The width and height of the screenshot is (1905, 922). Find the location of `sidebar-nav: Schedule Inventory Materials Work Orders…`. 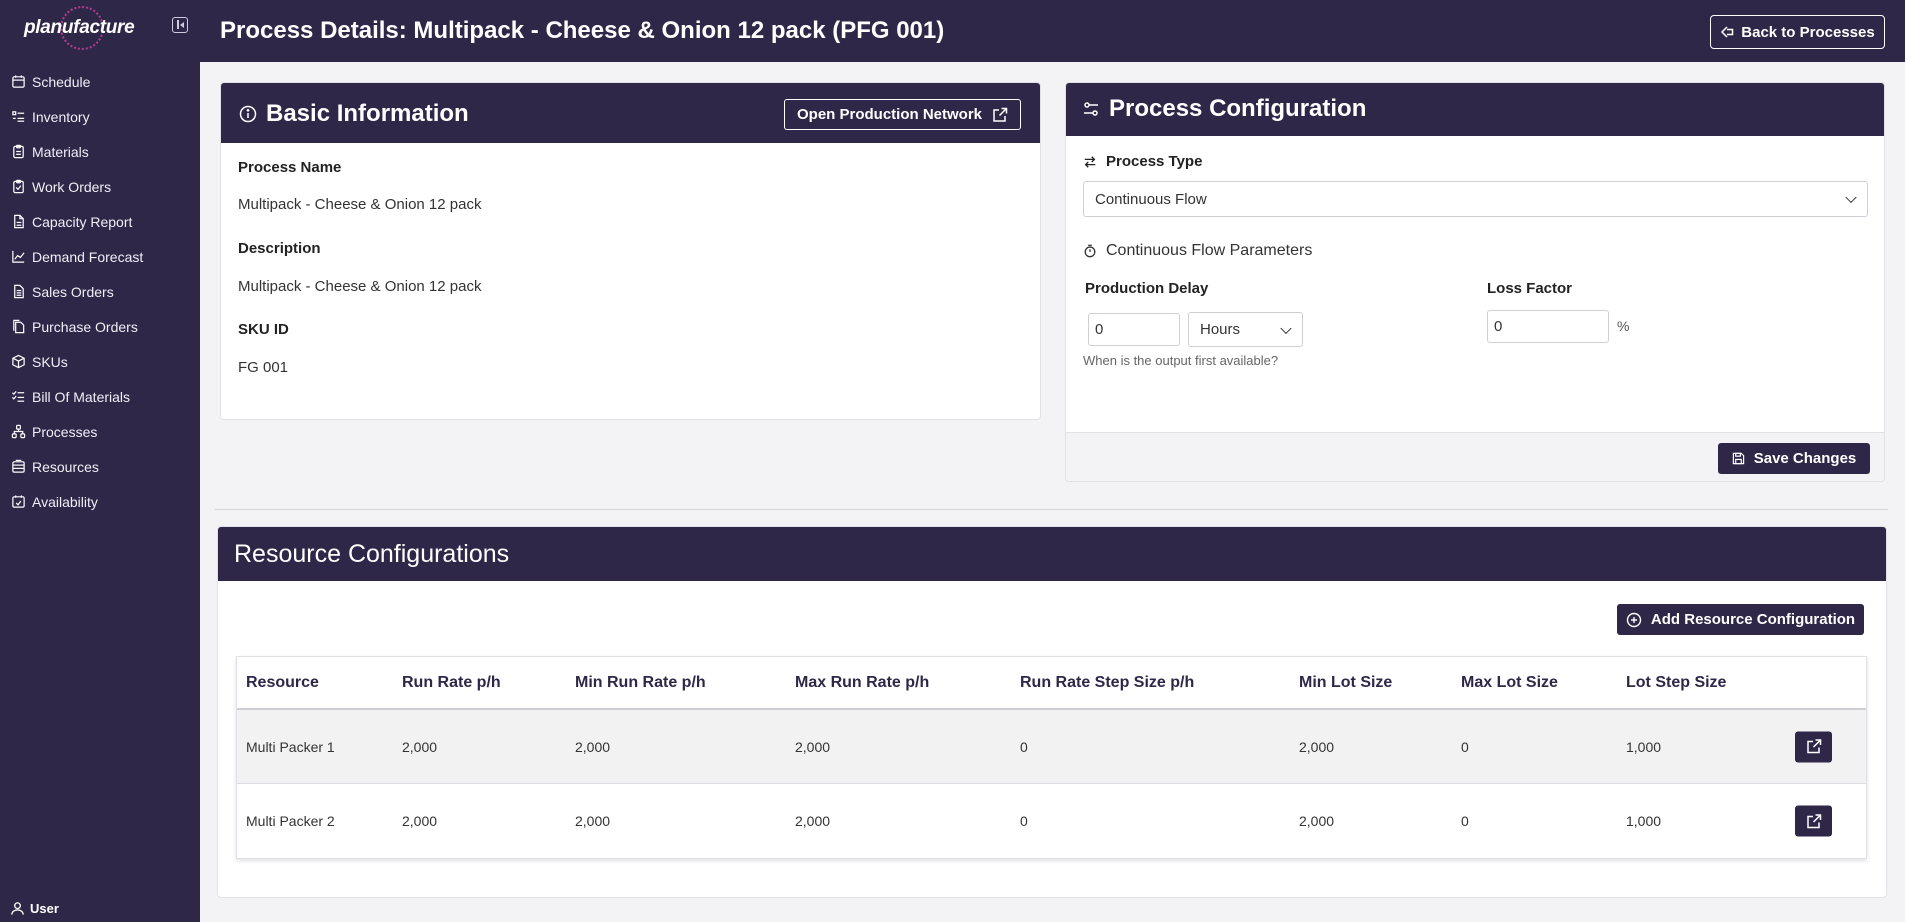

sidebar-nav: Schedule Inventory Materials Work Orders… is located at coordinates (100, 291).